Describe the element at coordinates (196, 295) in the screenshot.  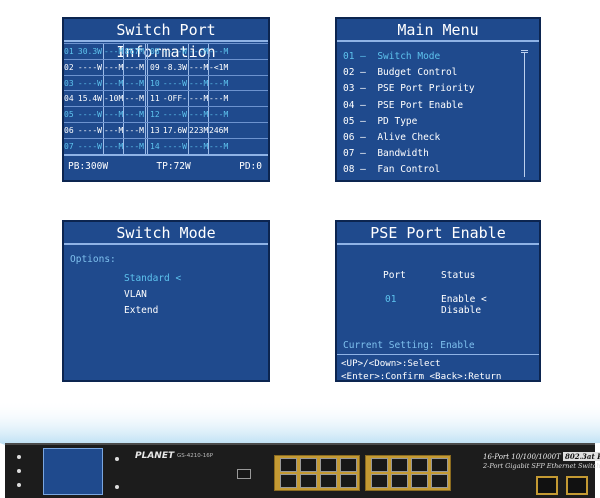
I see `option-vlan: VLAN` at that location.